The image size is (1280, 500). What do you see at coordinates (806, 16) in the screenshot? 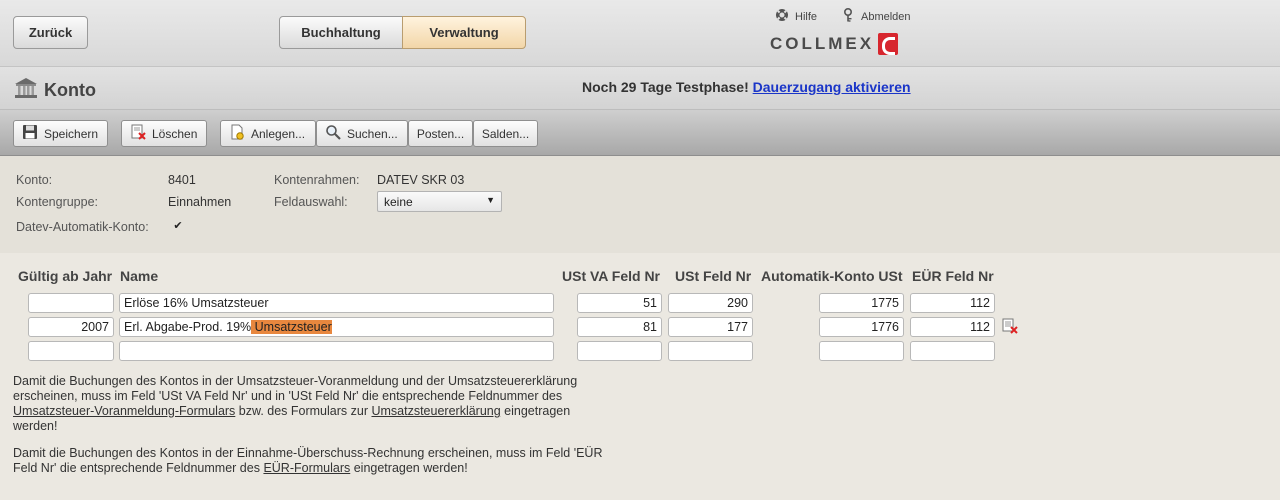
I see `help-label: Hilfe` at bounding box center [806, 16].